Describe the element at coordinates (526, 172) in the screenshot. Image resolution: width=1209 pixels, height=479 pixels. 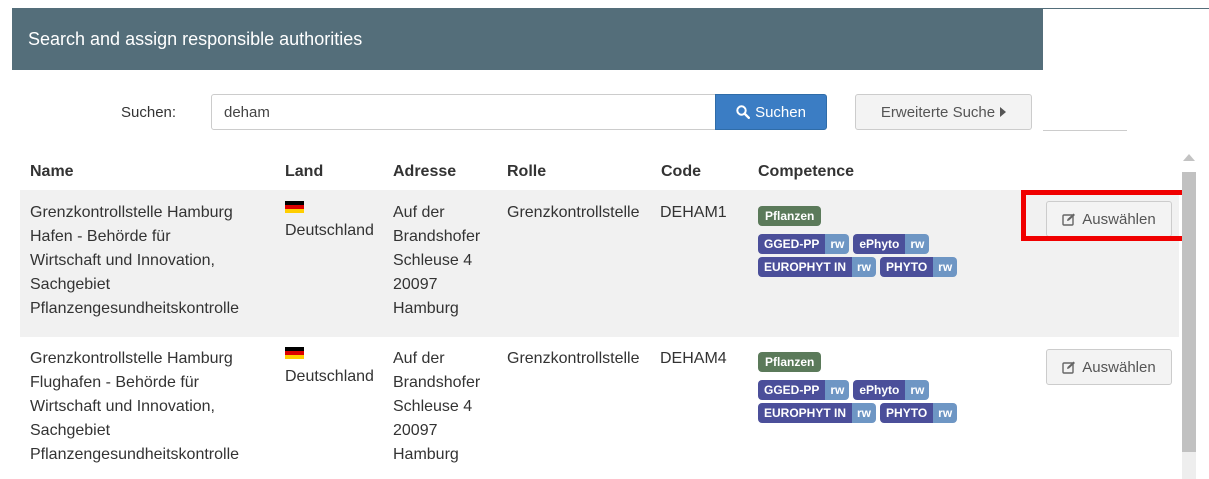
I see `column-header-rolle: Rolle` at that location.